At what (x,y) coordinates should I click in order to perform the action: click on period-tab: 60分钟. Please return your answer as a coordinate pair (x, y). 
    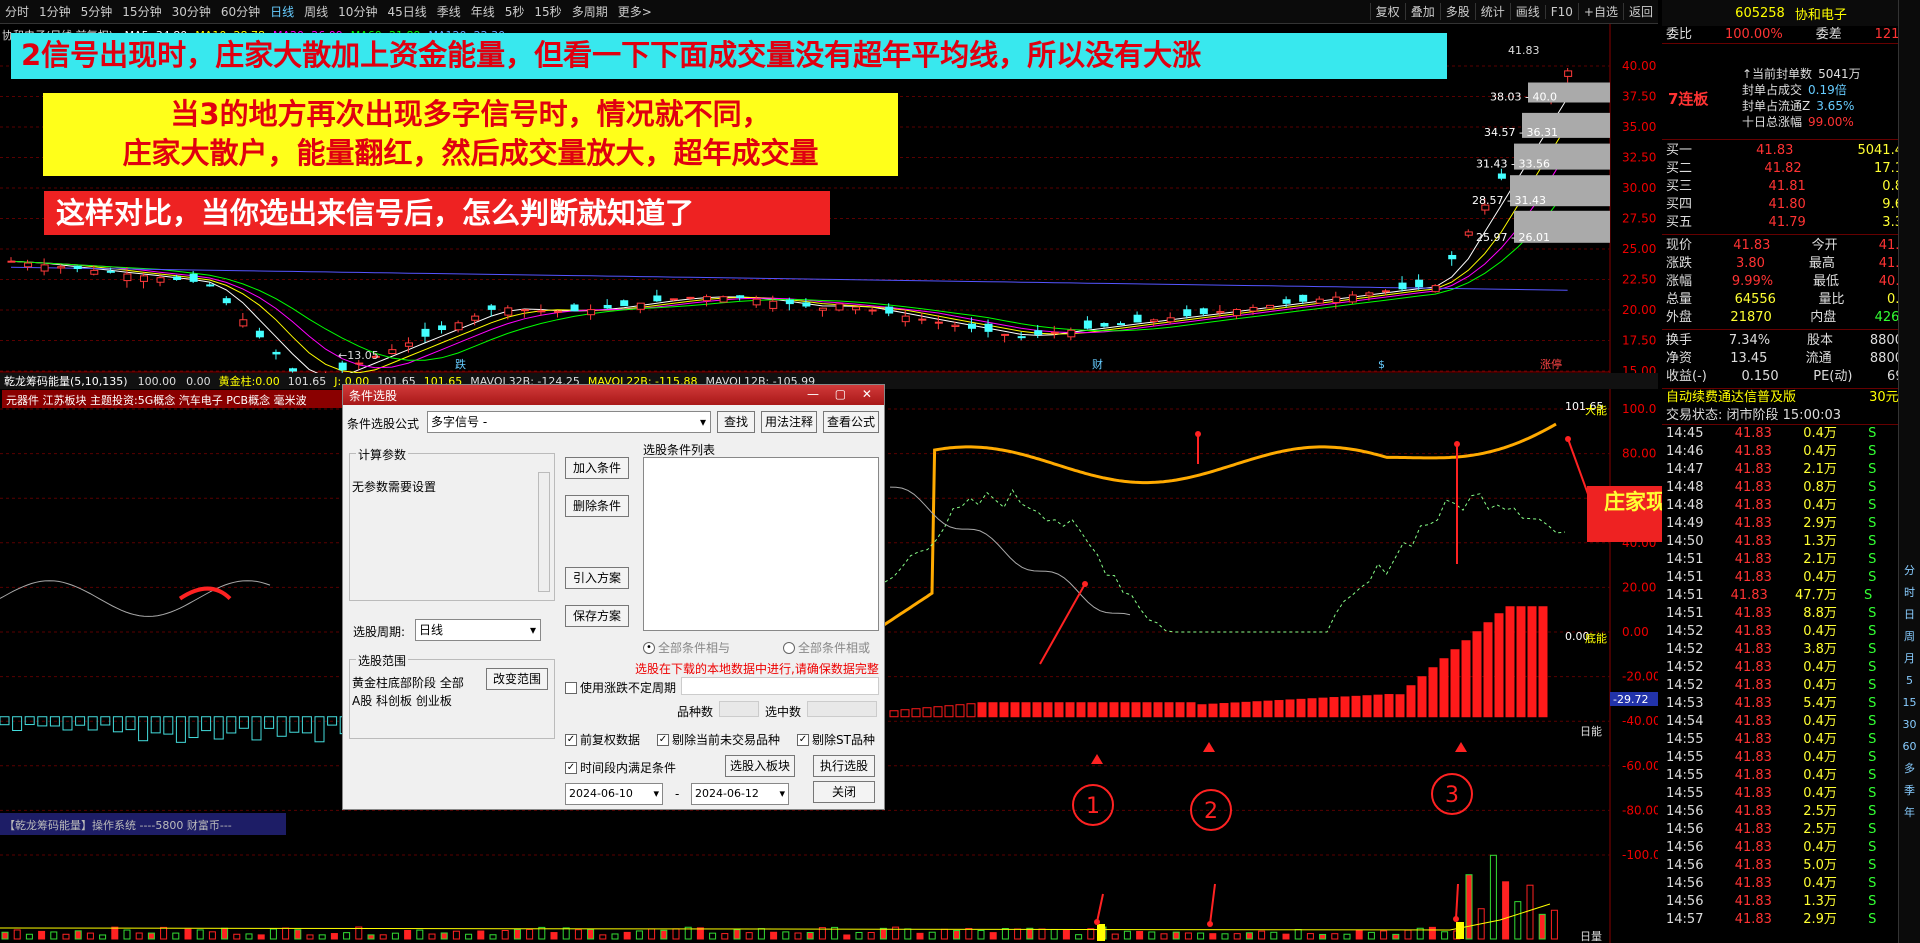
    Looking at the image, I should click on (240, 11).